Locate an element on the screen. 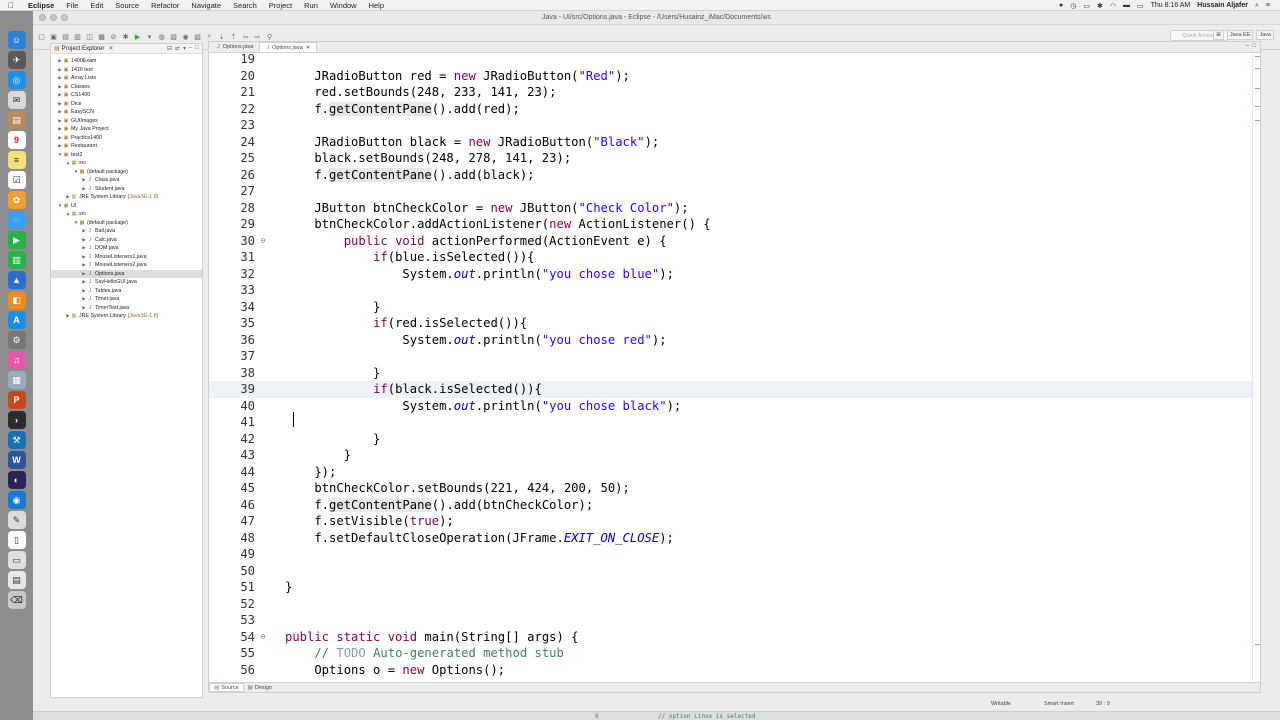  new-icon: ▢ is located at coordinates (41, 37).